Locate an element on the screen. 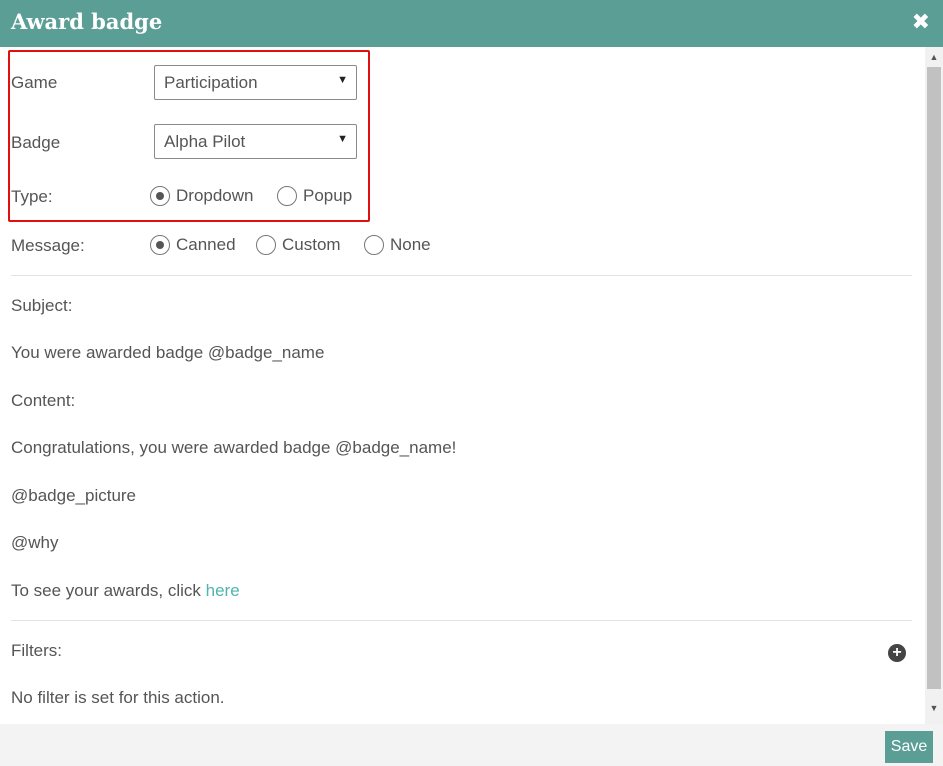 This screenshot has width=943, height=766. badge-label: Badge is located at coordinates (36, 142).